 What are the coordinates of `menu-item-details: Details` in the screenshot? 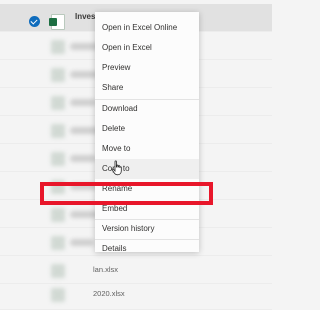 It's located at (147, 249).